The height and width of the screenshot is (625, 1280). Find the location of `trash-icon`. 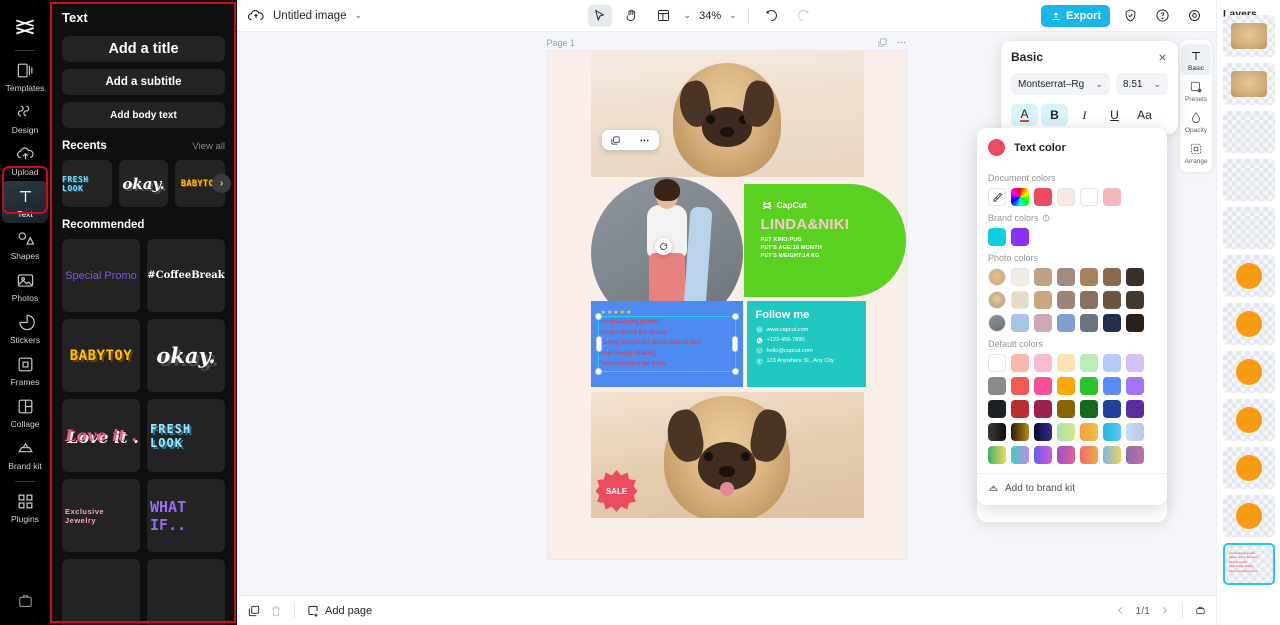

trash-icon is located at coordinates (276, 611).